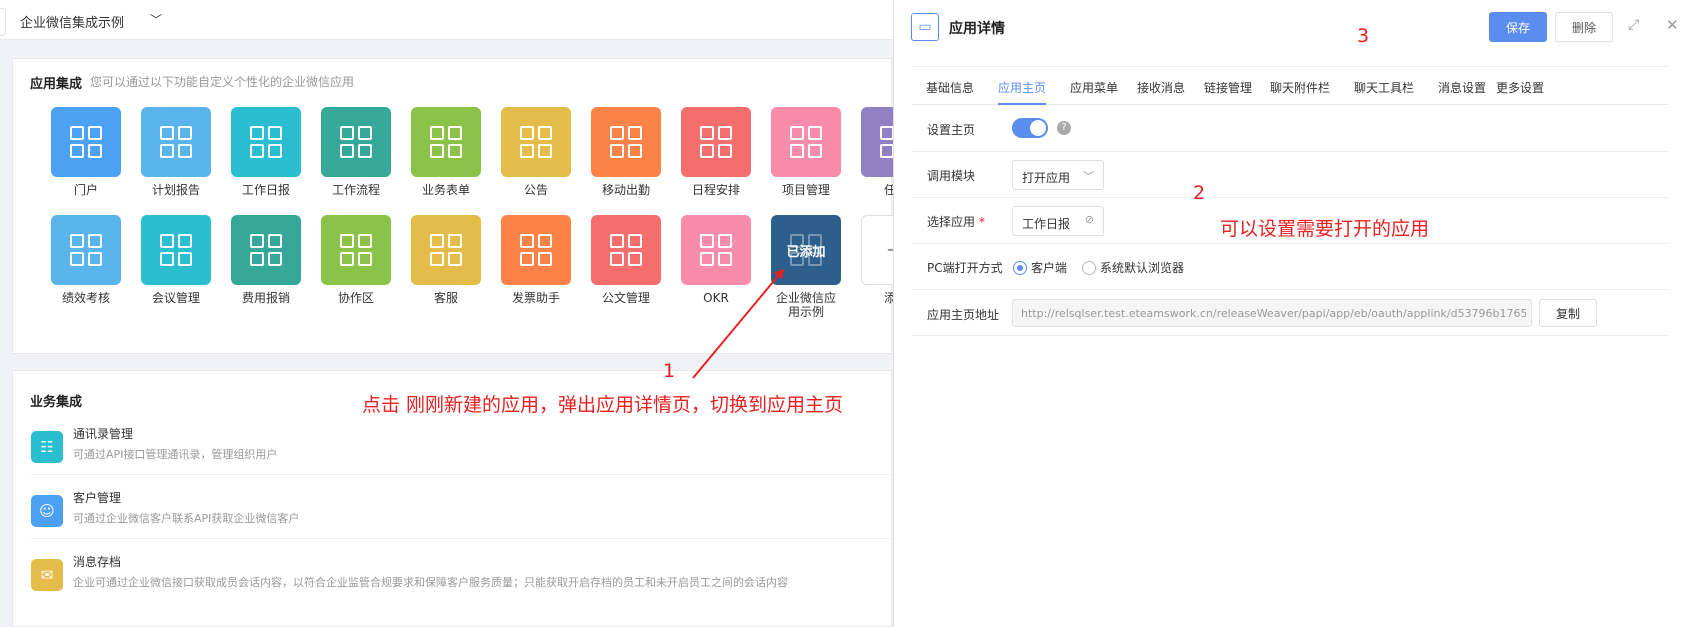  What do you see at coordinates (1462, 87) in the screenshot?
I see `tab: 消息设置` at bounding box center [1462, 87].